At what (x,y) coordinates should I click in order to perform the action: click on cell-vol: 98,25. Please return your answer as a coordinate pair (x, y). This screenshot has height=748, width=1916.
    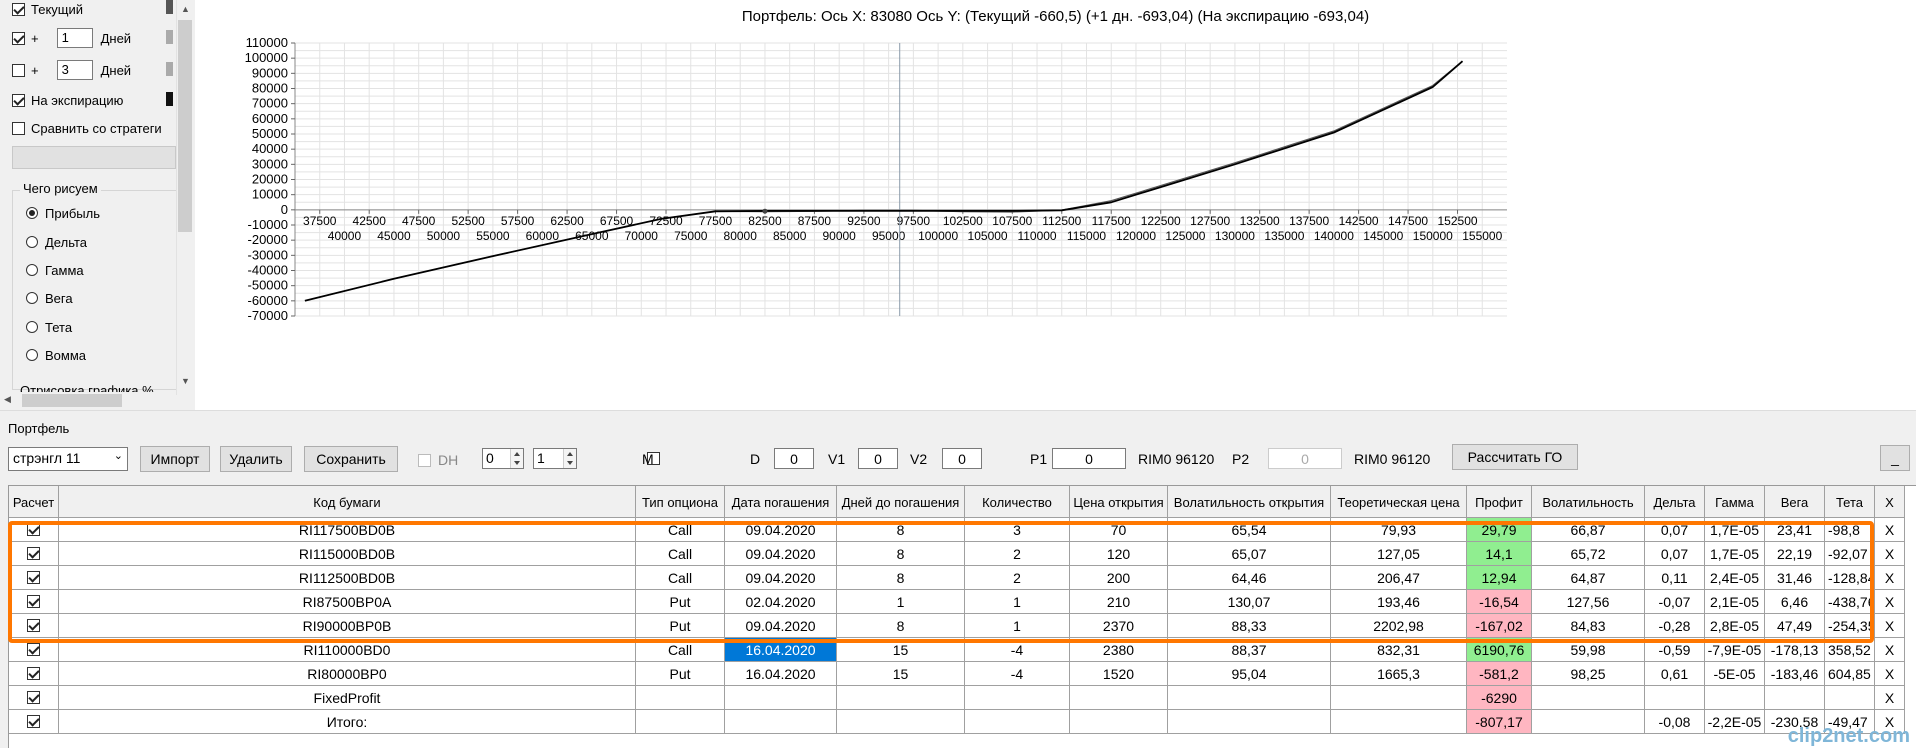
    Looking at the image, I should click on (1588, 674).